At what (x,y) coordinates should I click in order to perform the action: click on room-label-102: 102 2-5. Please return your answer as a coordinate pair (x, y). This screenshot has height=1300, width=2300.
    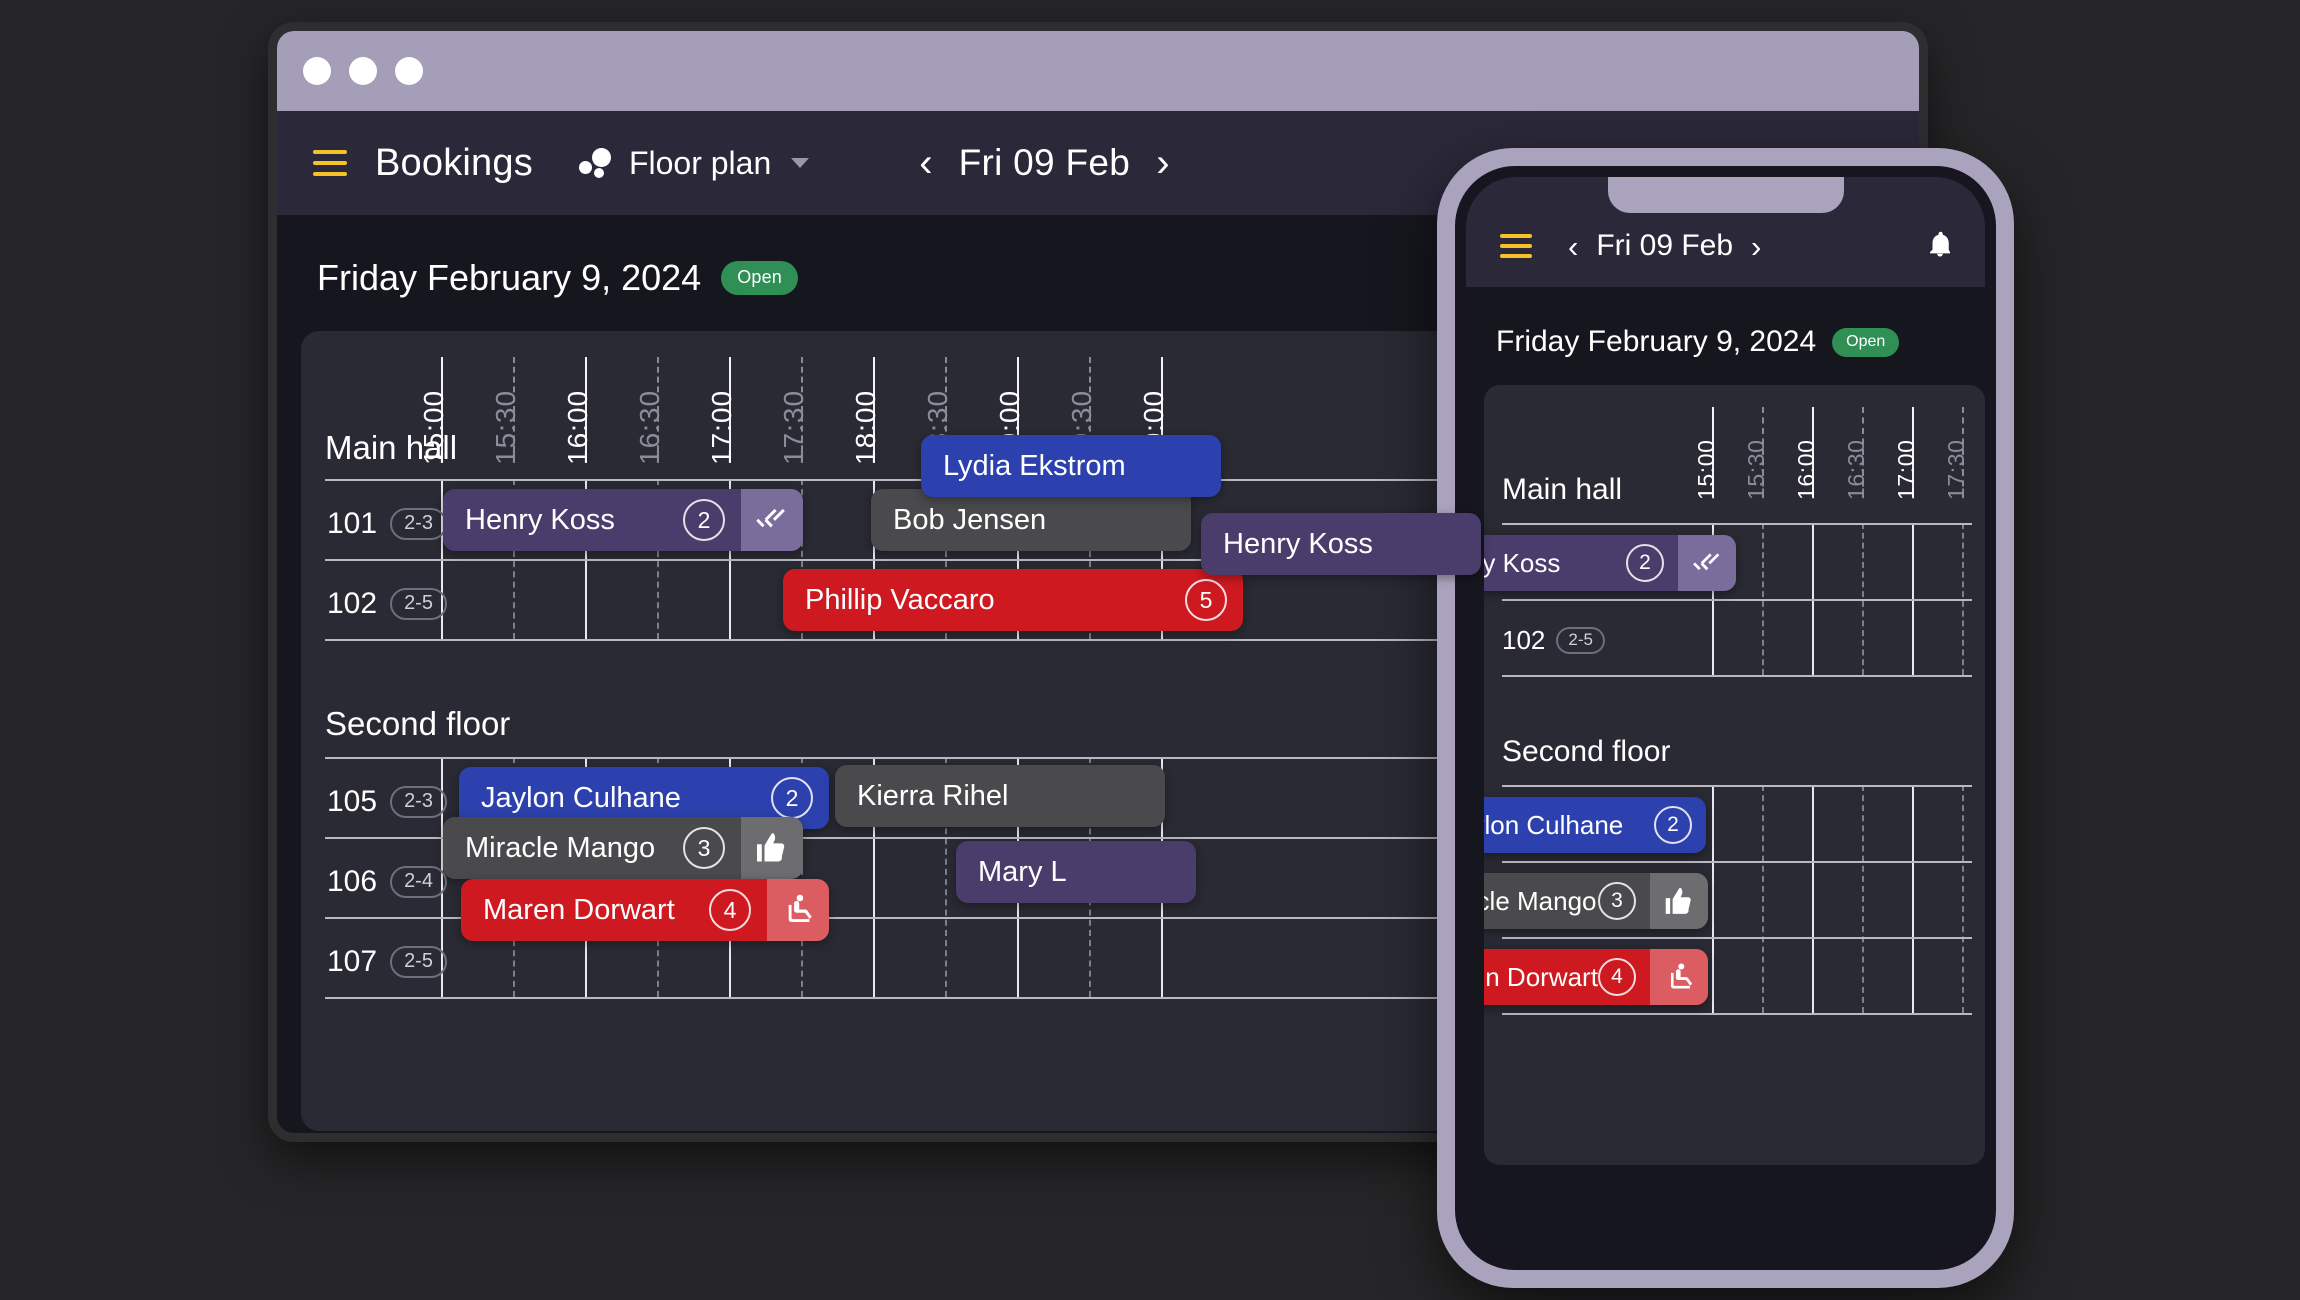
    Looking at the image, I should click on (387, 604).